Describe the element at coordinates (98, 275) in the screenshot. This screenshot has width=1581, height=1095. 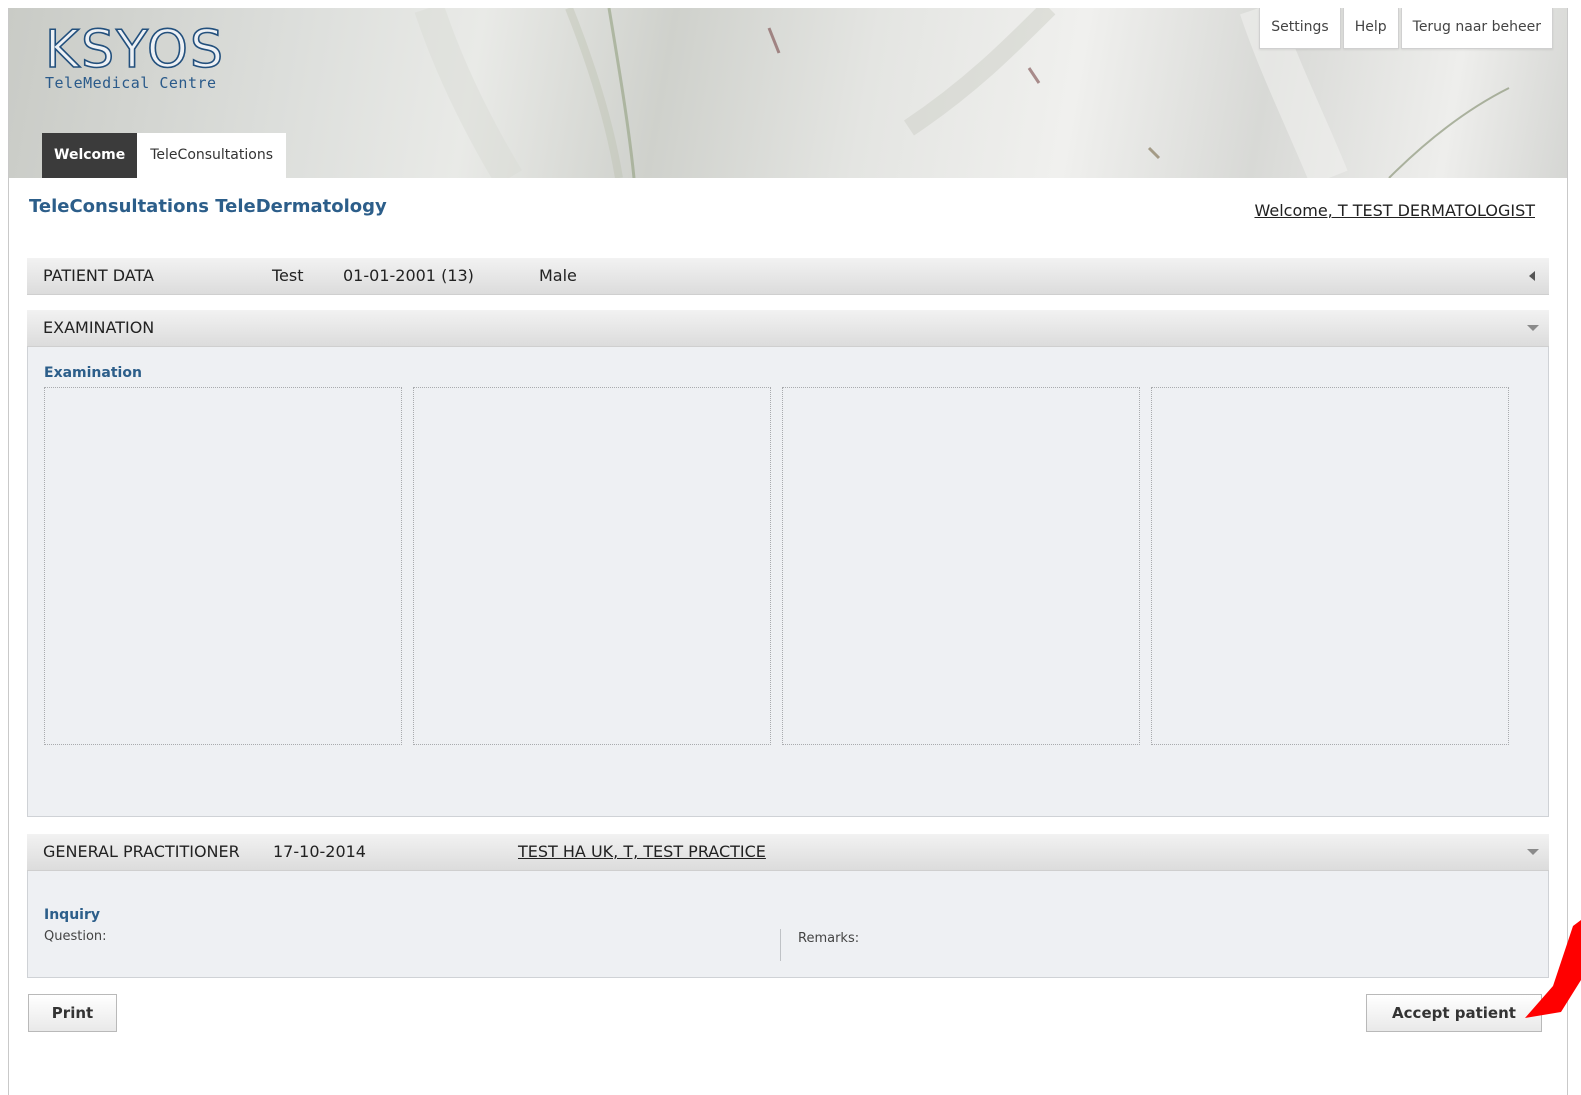
I see `patient-data-title: PATIENT DATA` at that location.